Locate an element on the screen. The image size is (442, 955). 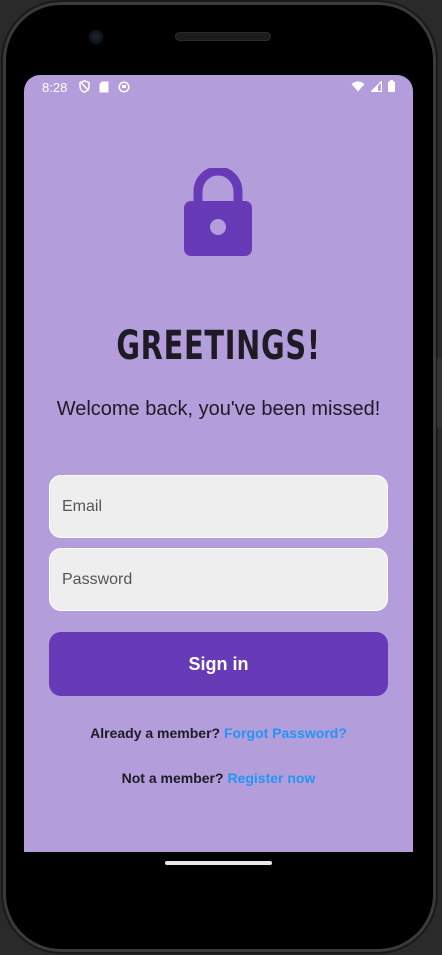
status-right-icons is located at coordinates (373, 86).